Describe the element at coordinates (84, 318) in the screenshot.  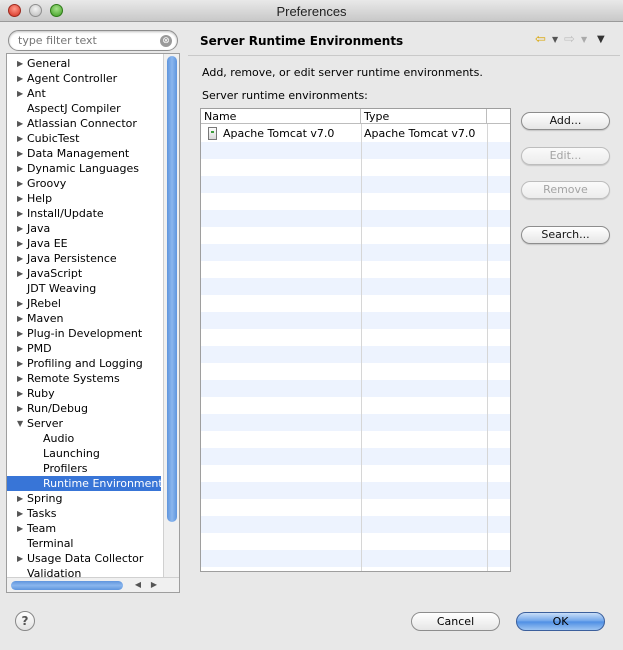
I see `tree-item: ▶ Maven` at that location.